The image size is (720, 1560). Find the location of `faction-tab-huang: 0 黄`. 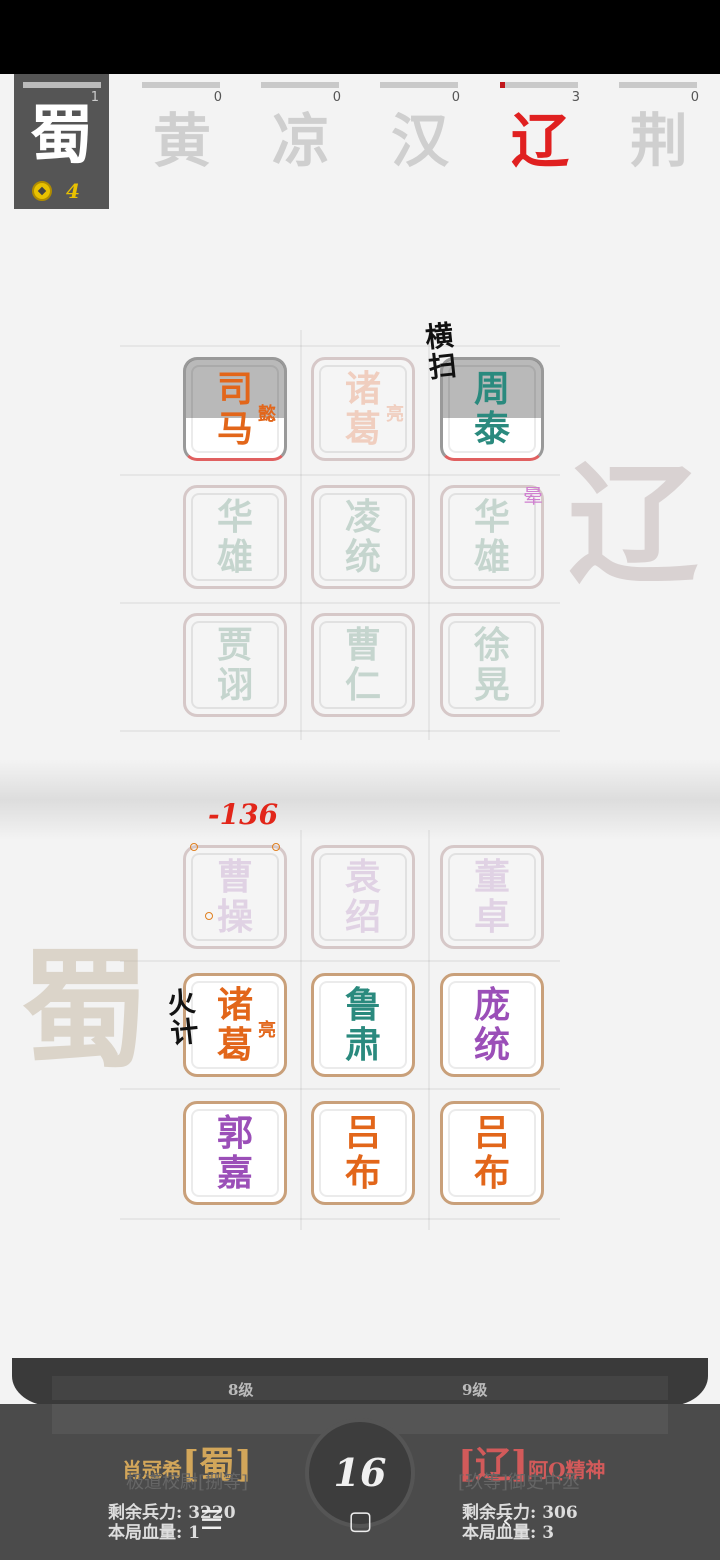

faction-tab-huang: 0 黄 is located at coordinates (182, 132).